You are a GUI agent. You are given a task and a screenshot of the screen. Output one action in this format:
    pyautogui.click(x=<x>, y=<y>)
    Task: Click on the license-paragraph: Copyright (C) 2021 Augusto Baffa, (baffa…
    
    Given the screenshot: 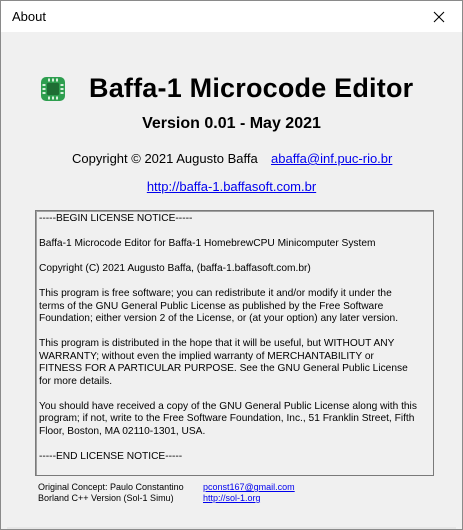 What is the action you would take?
    pyautogui.click(x=175, y=268)
    